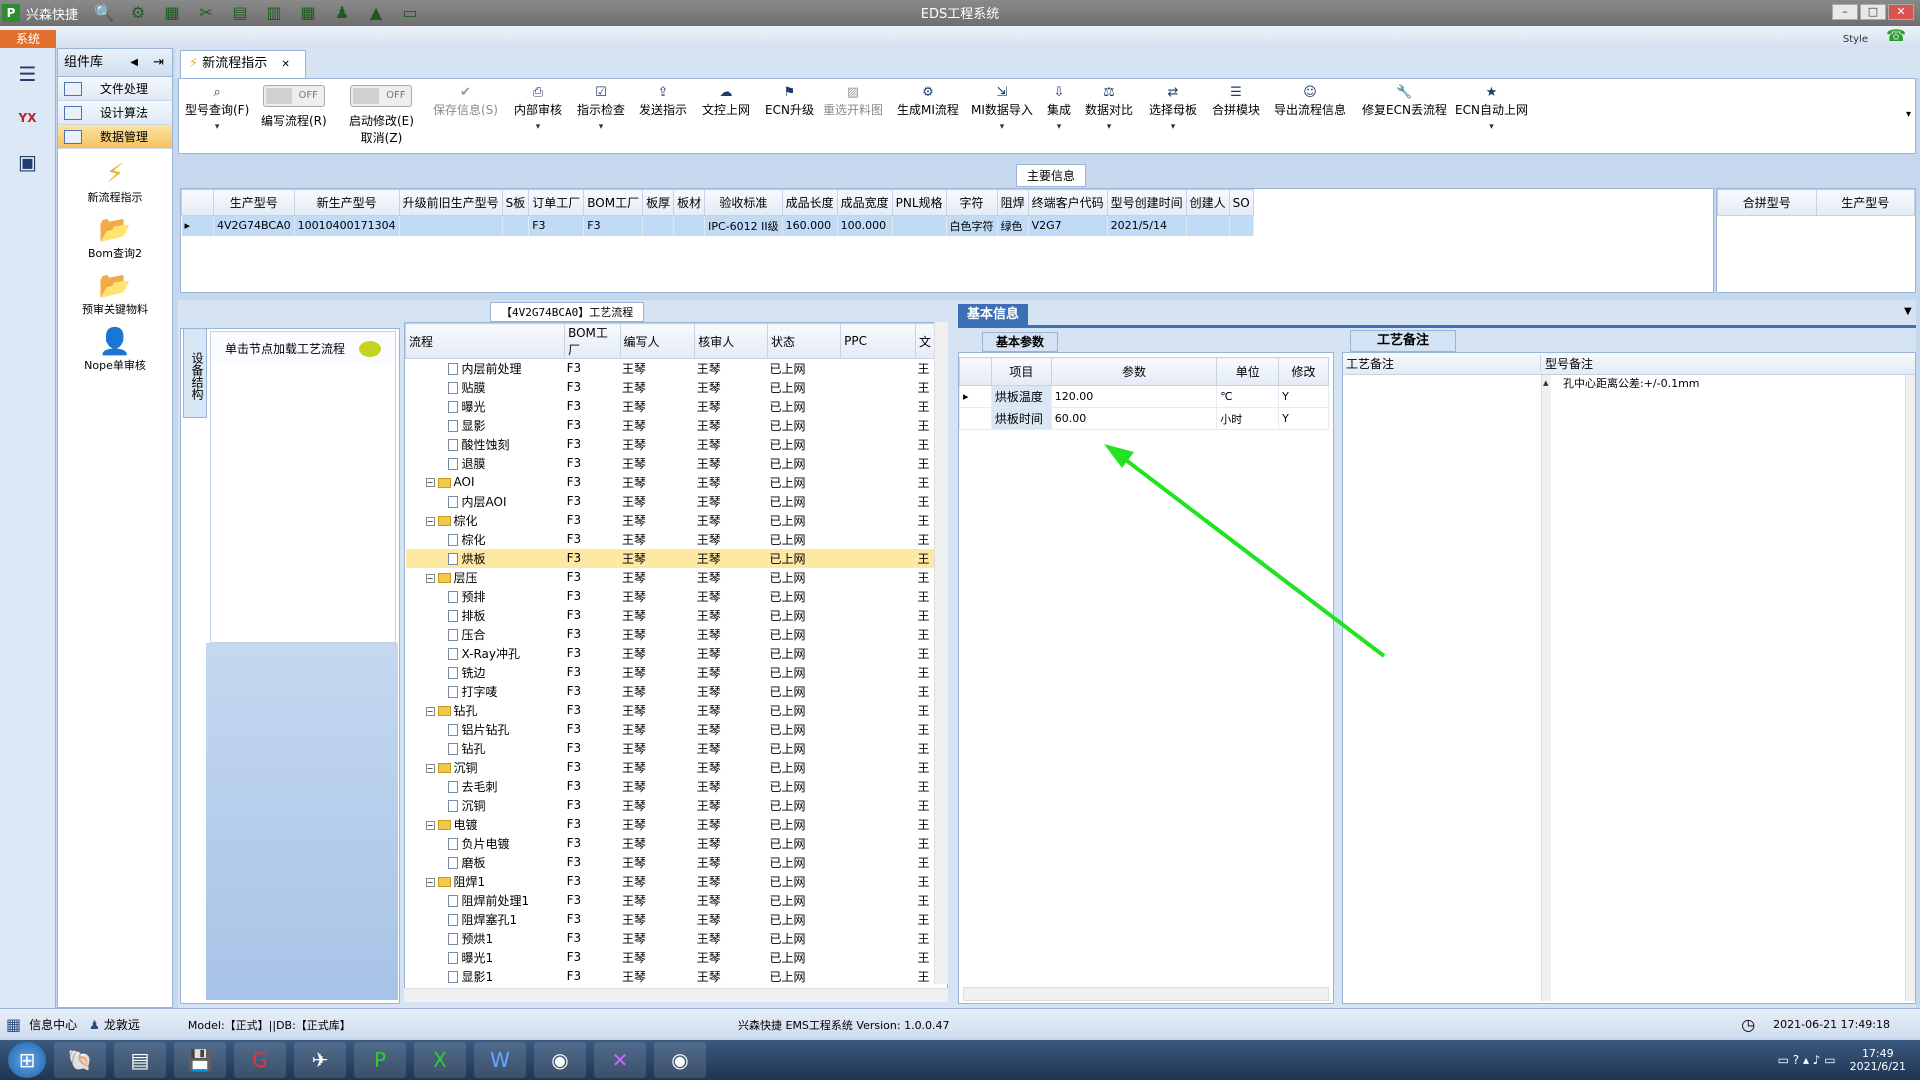  Describe the element at coordinates (928, 101) in the screenshot. I see `generate-mi-button: ⚙ 生成MI流程` at that location.